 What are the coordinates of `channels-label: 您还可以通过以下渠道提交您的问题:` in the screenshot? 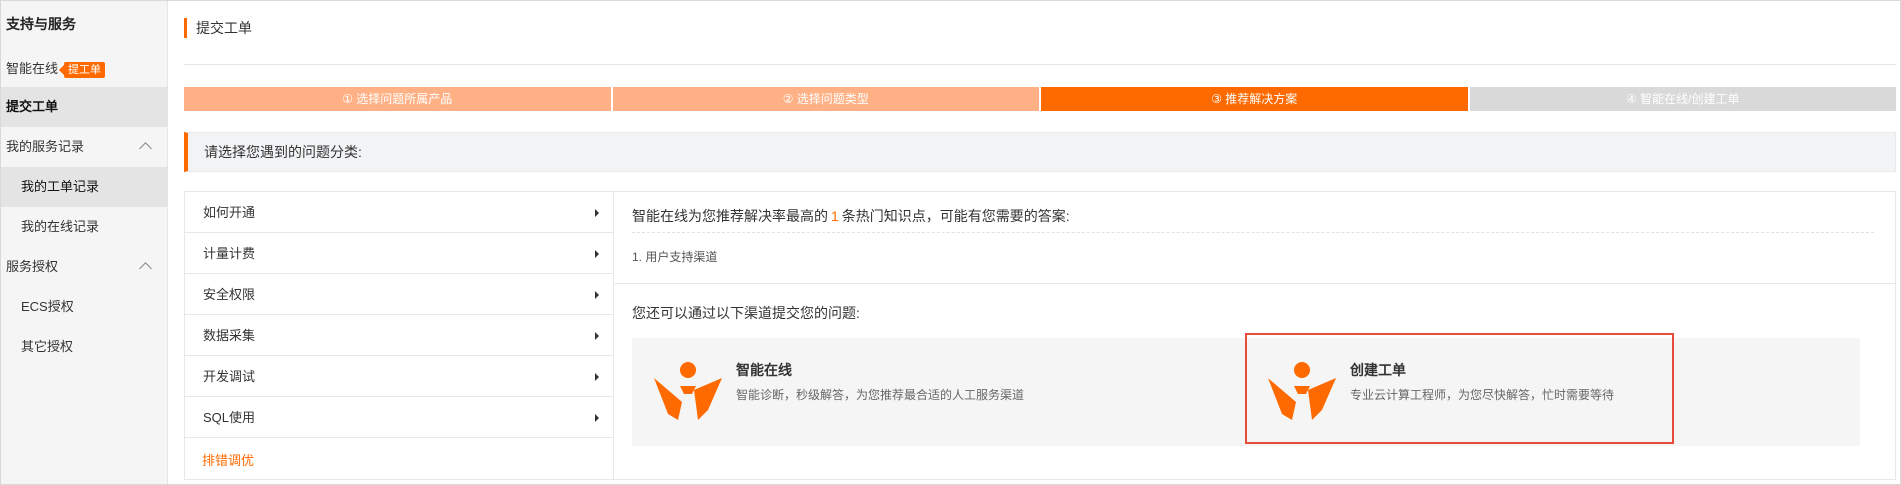 It's located at (746, 313).